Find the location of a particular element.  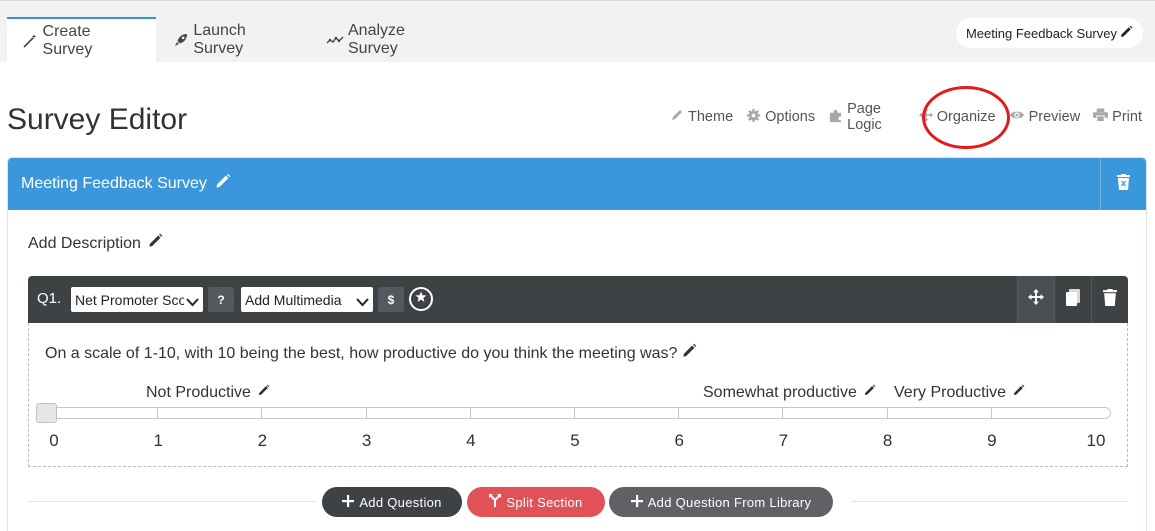

delete-section-button is located at coordinates (1123, 184).